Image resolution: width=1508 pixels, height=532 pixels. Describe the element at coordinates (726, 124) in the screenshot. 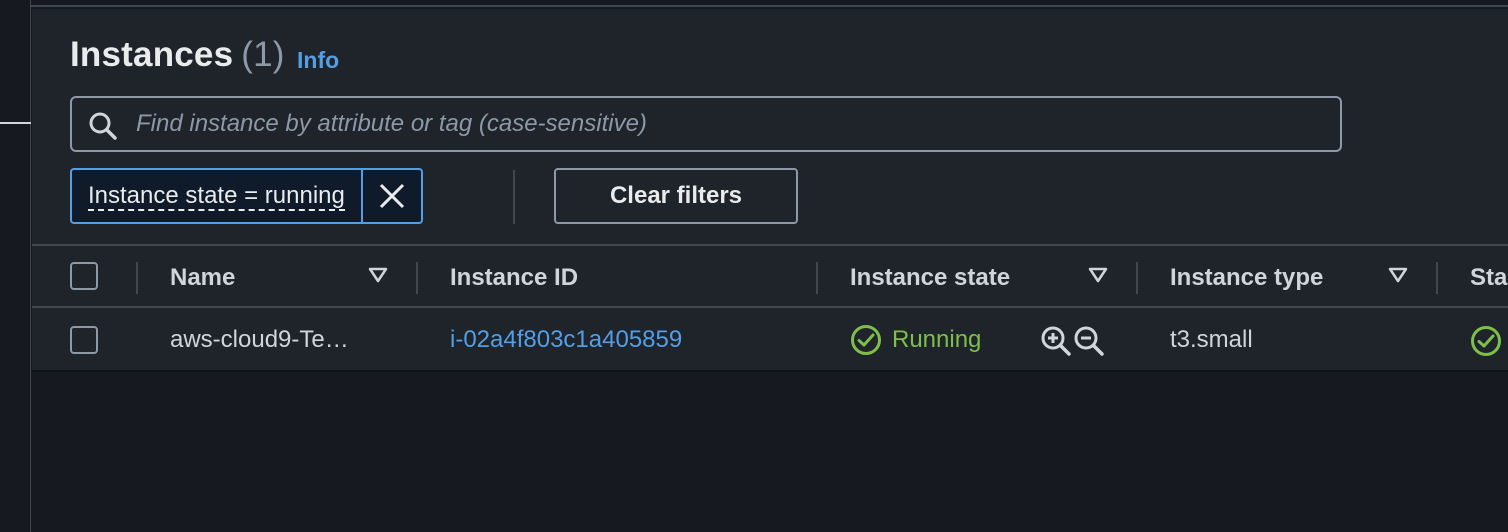

I see `search-input` at that location.